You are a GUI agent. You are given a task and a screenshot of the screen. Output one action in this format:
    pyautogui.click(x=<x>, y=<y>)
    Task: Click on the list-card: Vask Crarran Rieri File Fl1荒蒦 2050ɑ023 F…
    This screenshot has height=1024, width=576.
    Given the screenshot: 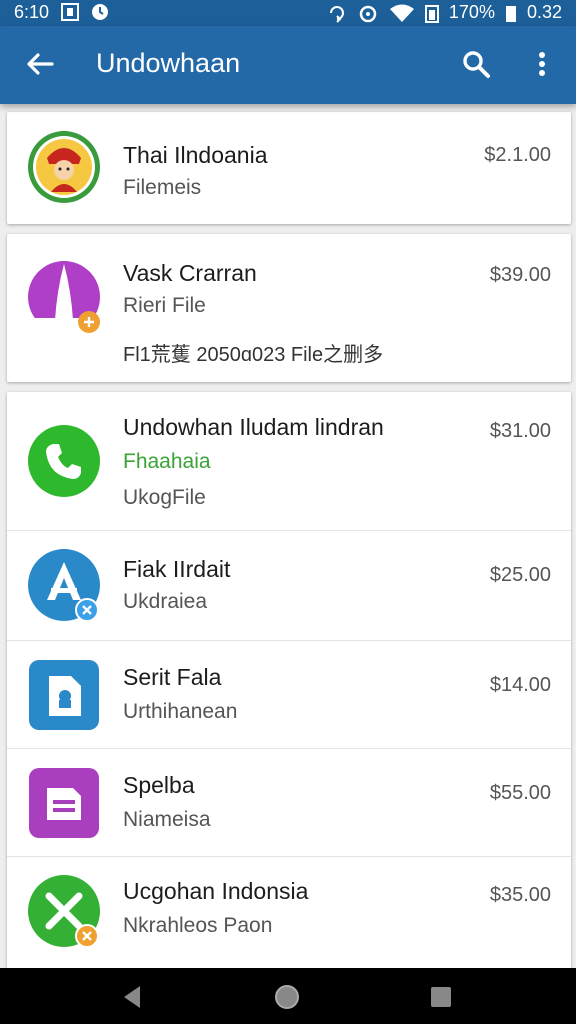 What is the action you would take?
    pyautogui.click(x=289, y=308)
    